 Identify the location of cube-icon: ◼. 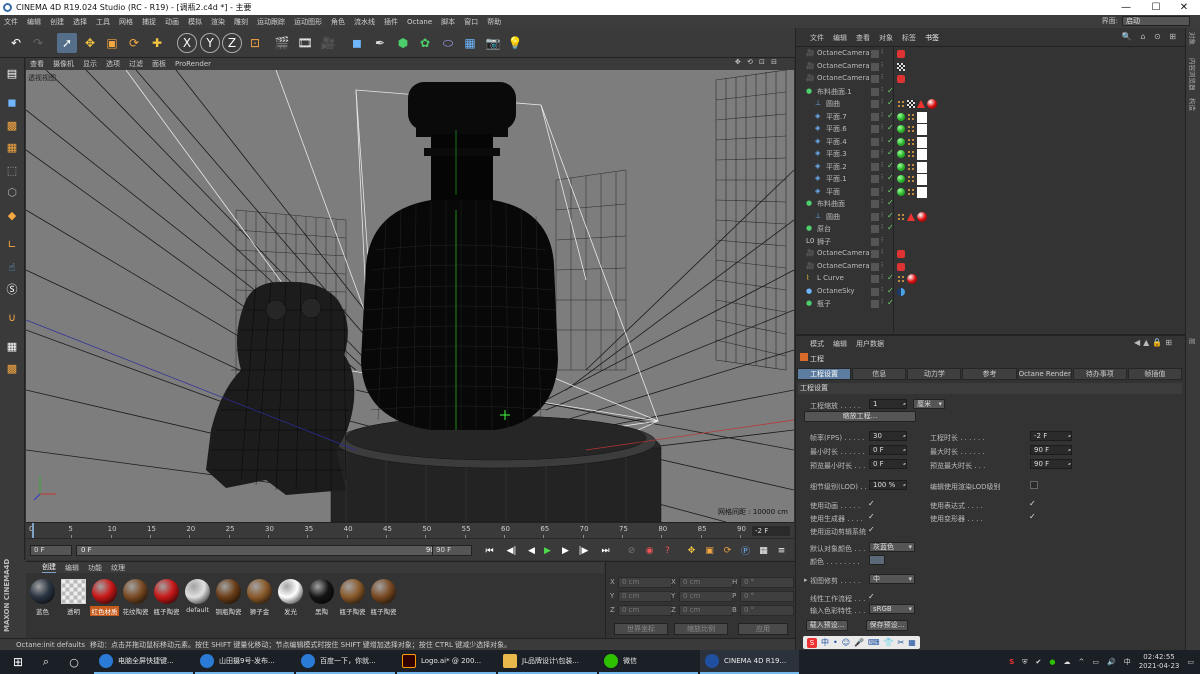
(357, 43).